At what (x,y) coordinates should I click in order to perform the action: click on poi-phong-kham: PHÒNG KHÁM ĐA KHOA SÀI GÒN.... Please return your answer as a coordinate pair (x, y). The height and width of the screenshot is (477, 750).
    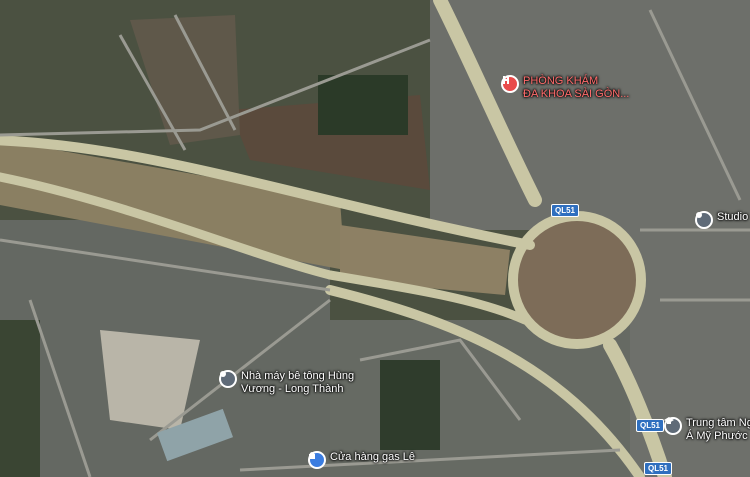
    Looking at the image, I should click on (565, 88).